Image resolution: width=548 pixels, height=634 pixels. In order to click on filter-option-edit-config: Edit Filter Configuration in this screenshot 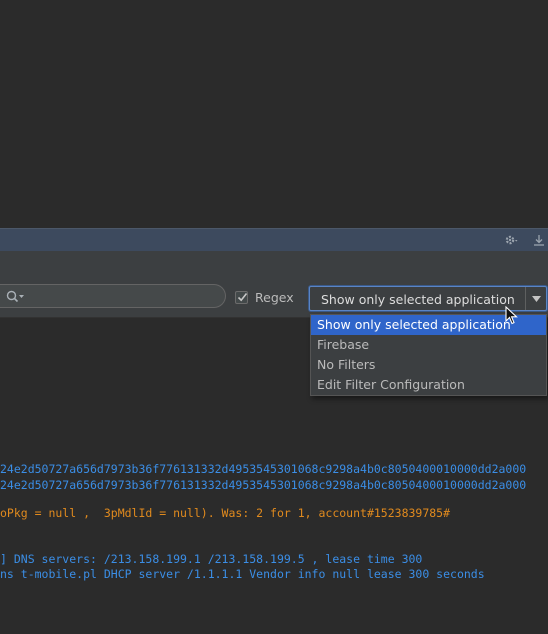, I will do `click(428, 385)`.